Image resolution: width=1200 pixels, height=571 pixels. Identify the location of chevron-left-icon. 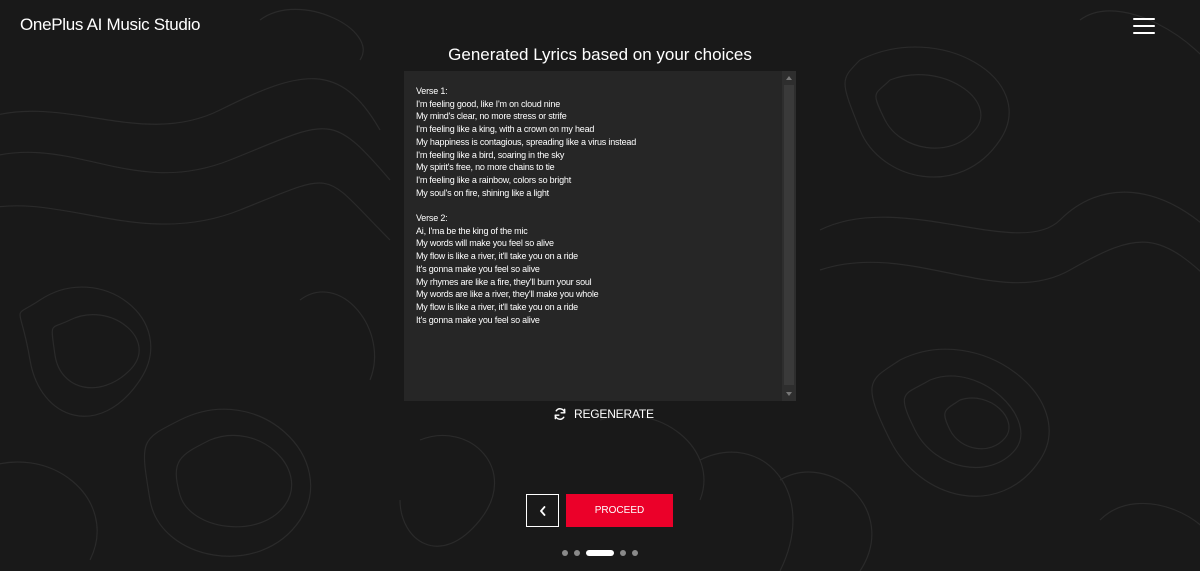
(542, 510).